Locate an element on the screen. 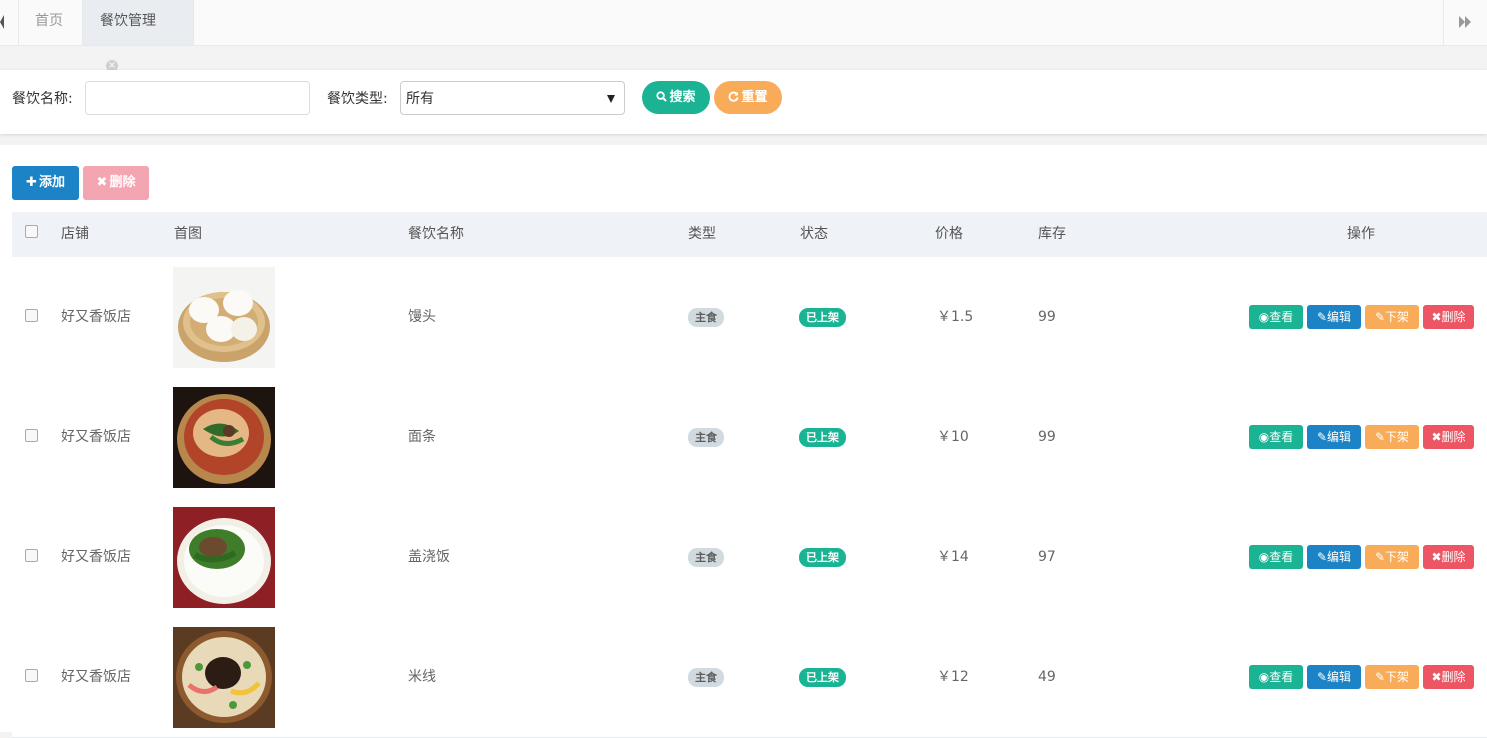 This screenshot has width=1487, height=738. tab-bar: 首页 餐饮管理 × is located at coordinates (743, 36).